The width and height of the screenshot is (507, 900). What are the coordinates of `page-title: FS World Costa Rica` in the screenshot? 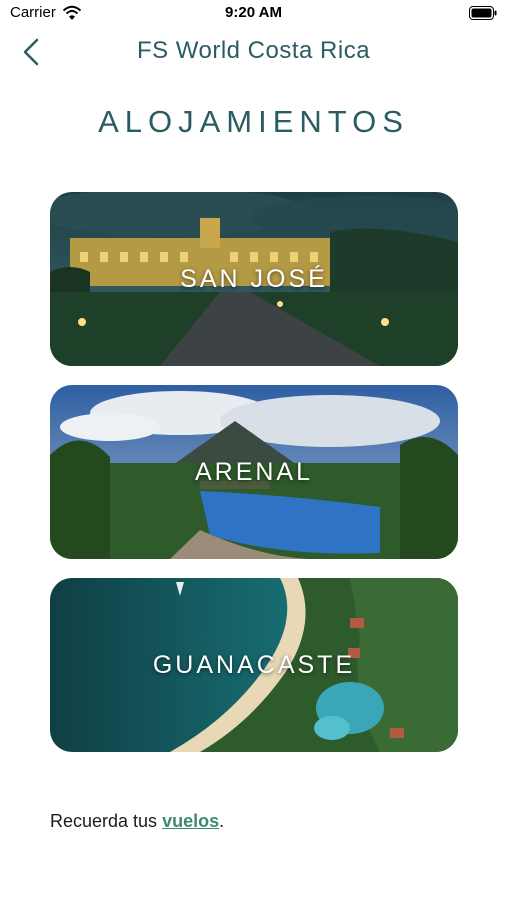 It's located at (253, 50).